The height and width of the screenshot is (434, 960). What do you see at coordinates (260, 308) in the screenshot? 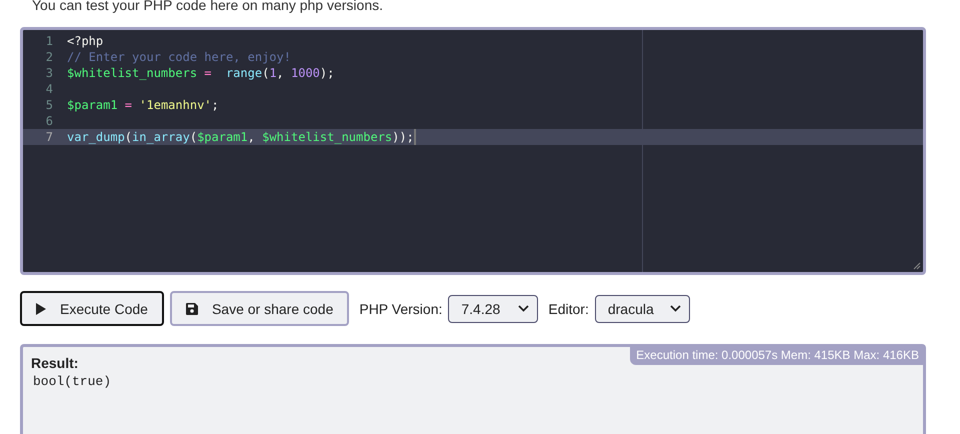
I see `save-button: Save or share code` at bounding box center [260, 308].